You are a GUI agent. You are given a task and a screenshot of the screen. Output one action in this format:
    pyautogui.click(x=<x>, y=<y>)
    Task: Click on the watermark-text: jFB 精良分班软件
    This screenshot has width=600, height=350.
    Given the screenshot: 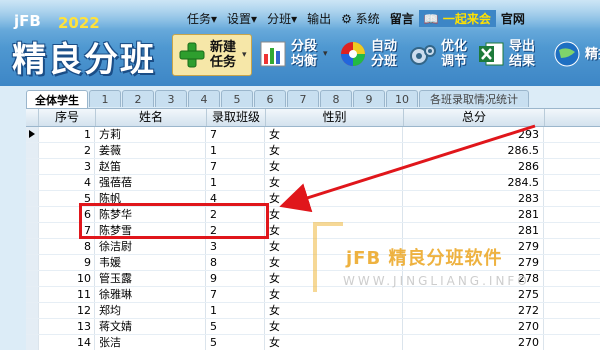 What is the action you would take?
    pyautogui.click(x=424, y=258)
    